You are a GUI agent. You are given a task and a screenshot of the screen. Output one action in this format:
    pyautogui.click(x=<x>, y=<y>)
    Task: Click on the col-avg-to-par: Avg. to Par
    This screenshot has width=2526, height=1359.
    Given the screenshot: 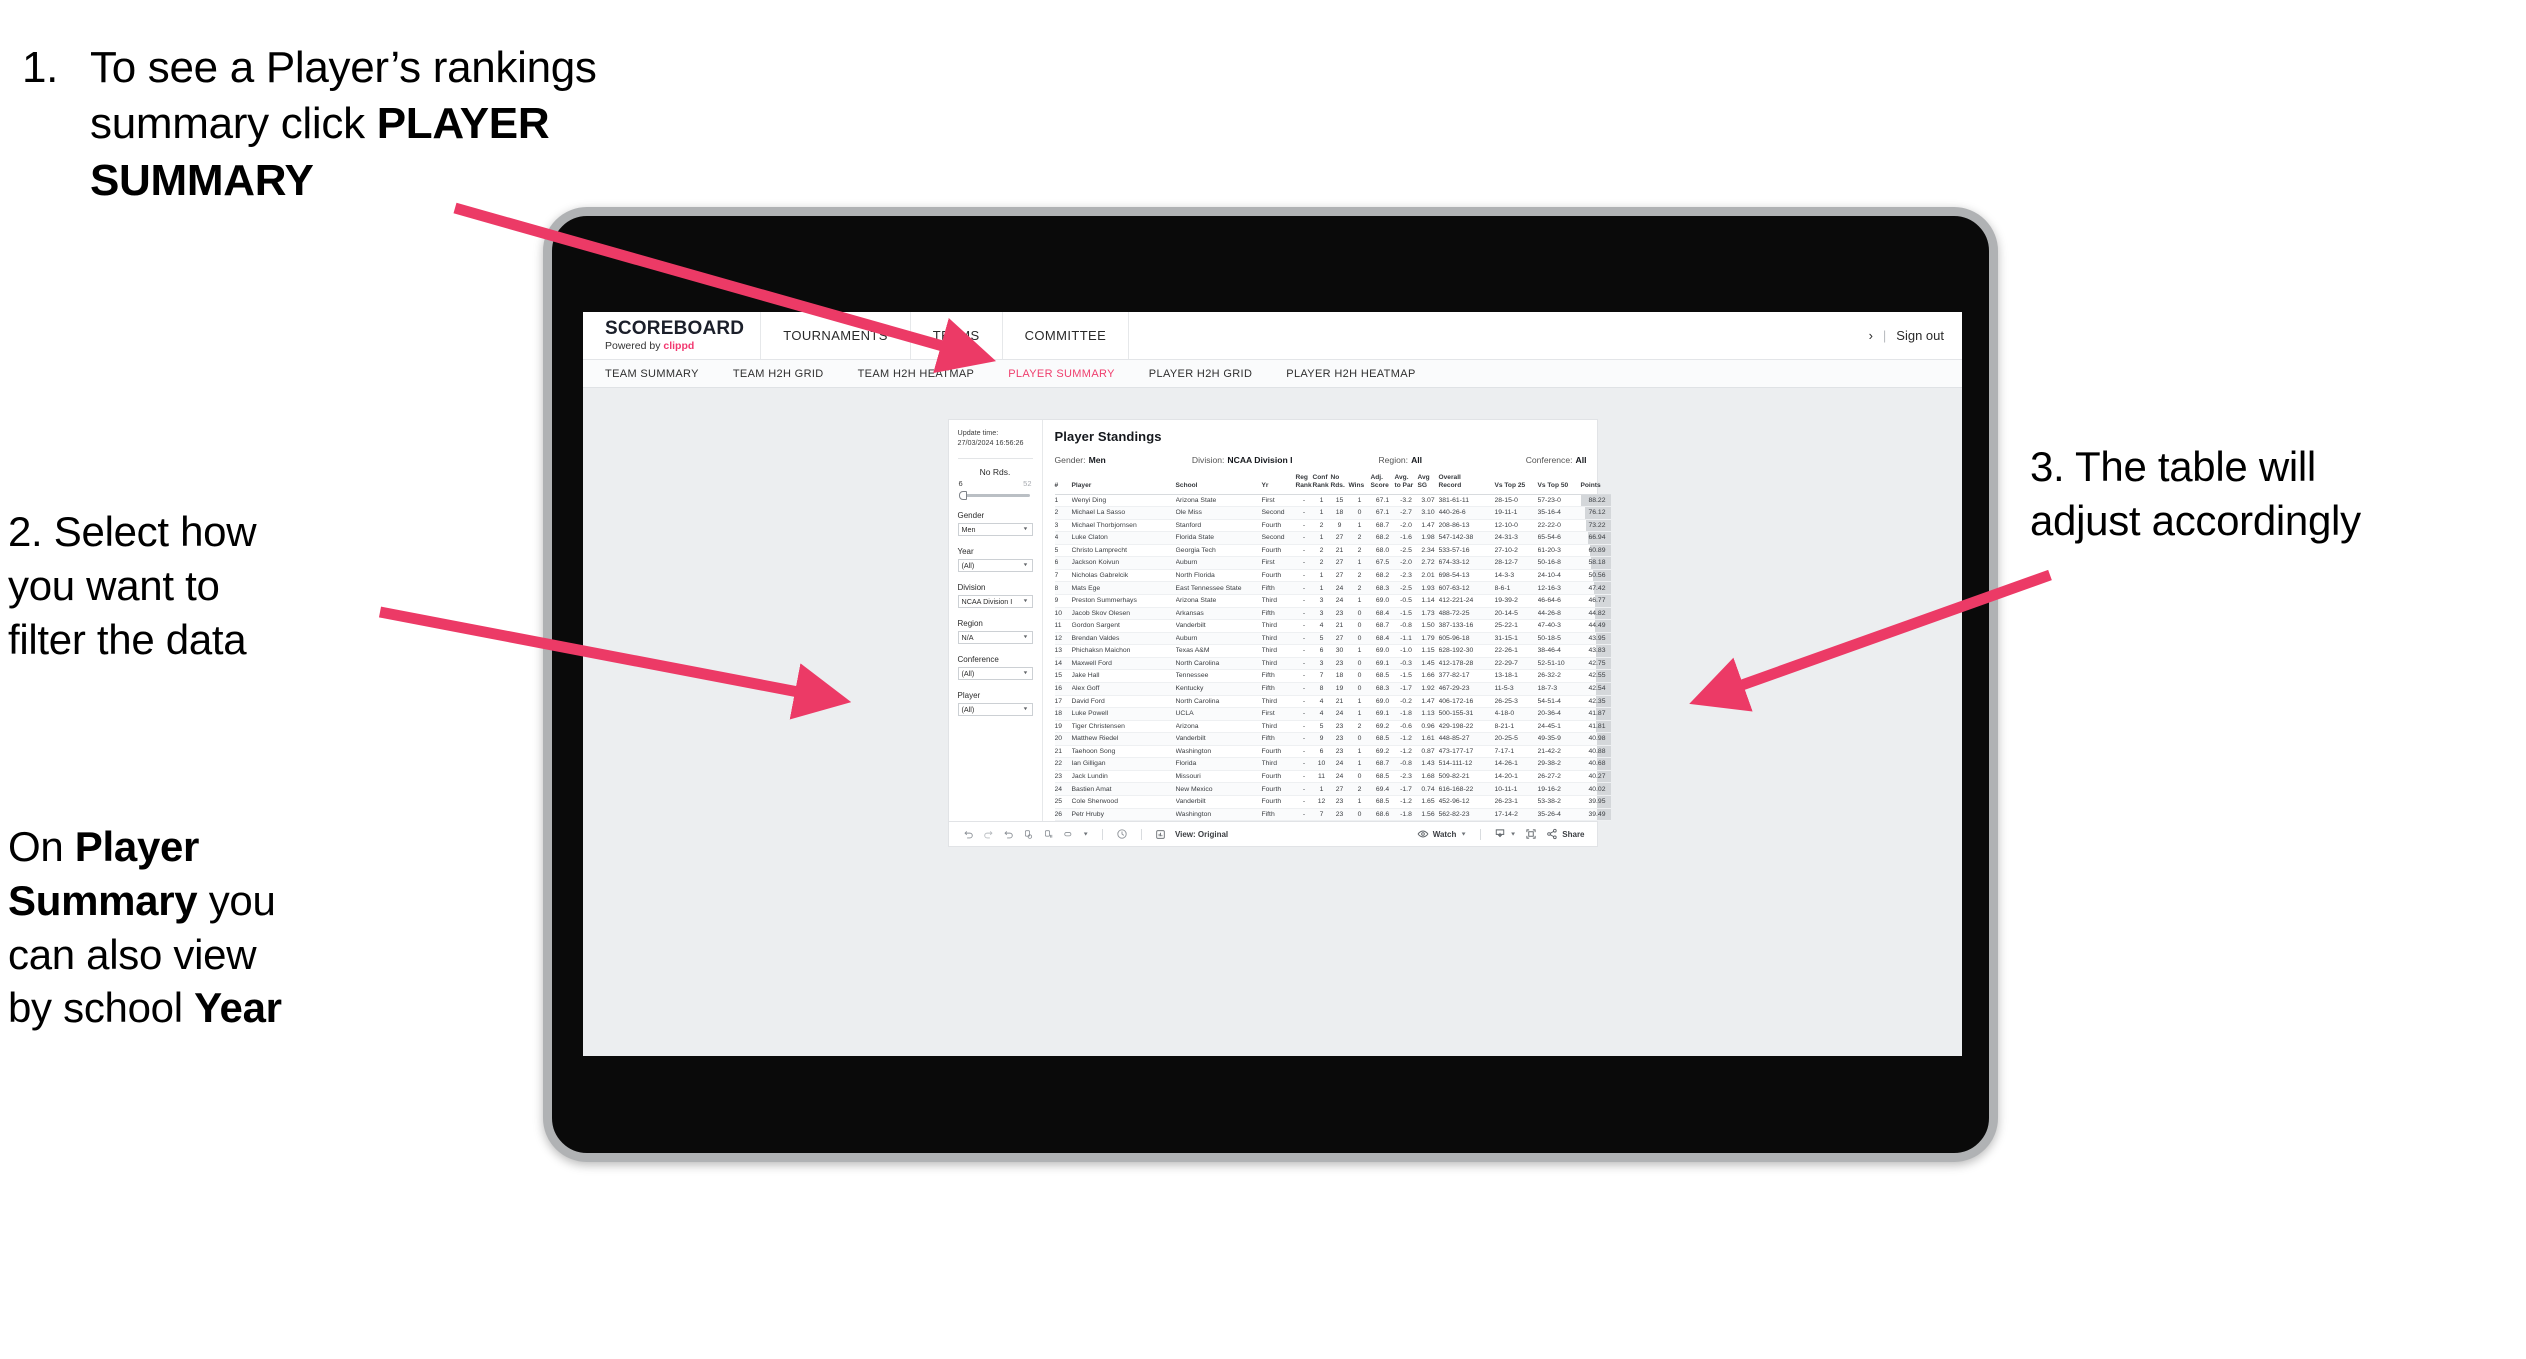 What is the action you would take?
    pyautogui.click(x=1406, y=484)
    